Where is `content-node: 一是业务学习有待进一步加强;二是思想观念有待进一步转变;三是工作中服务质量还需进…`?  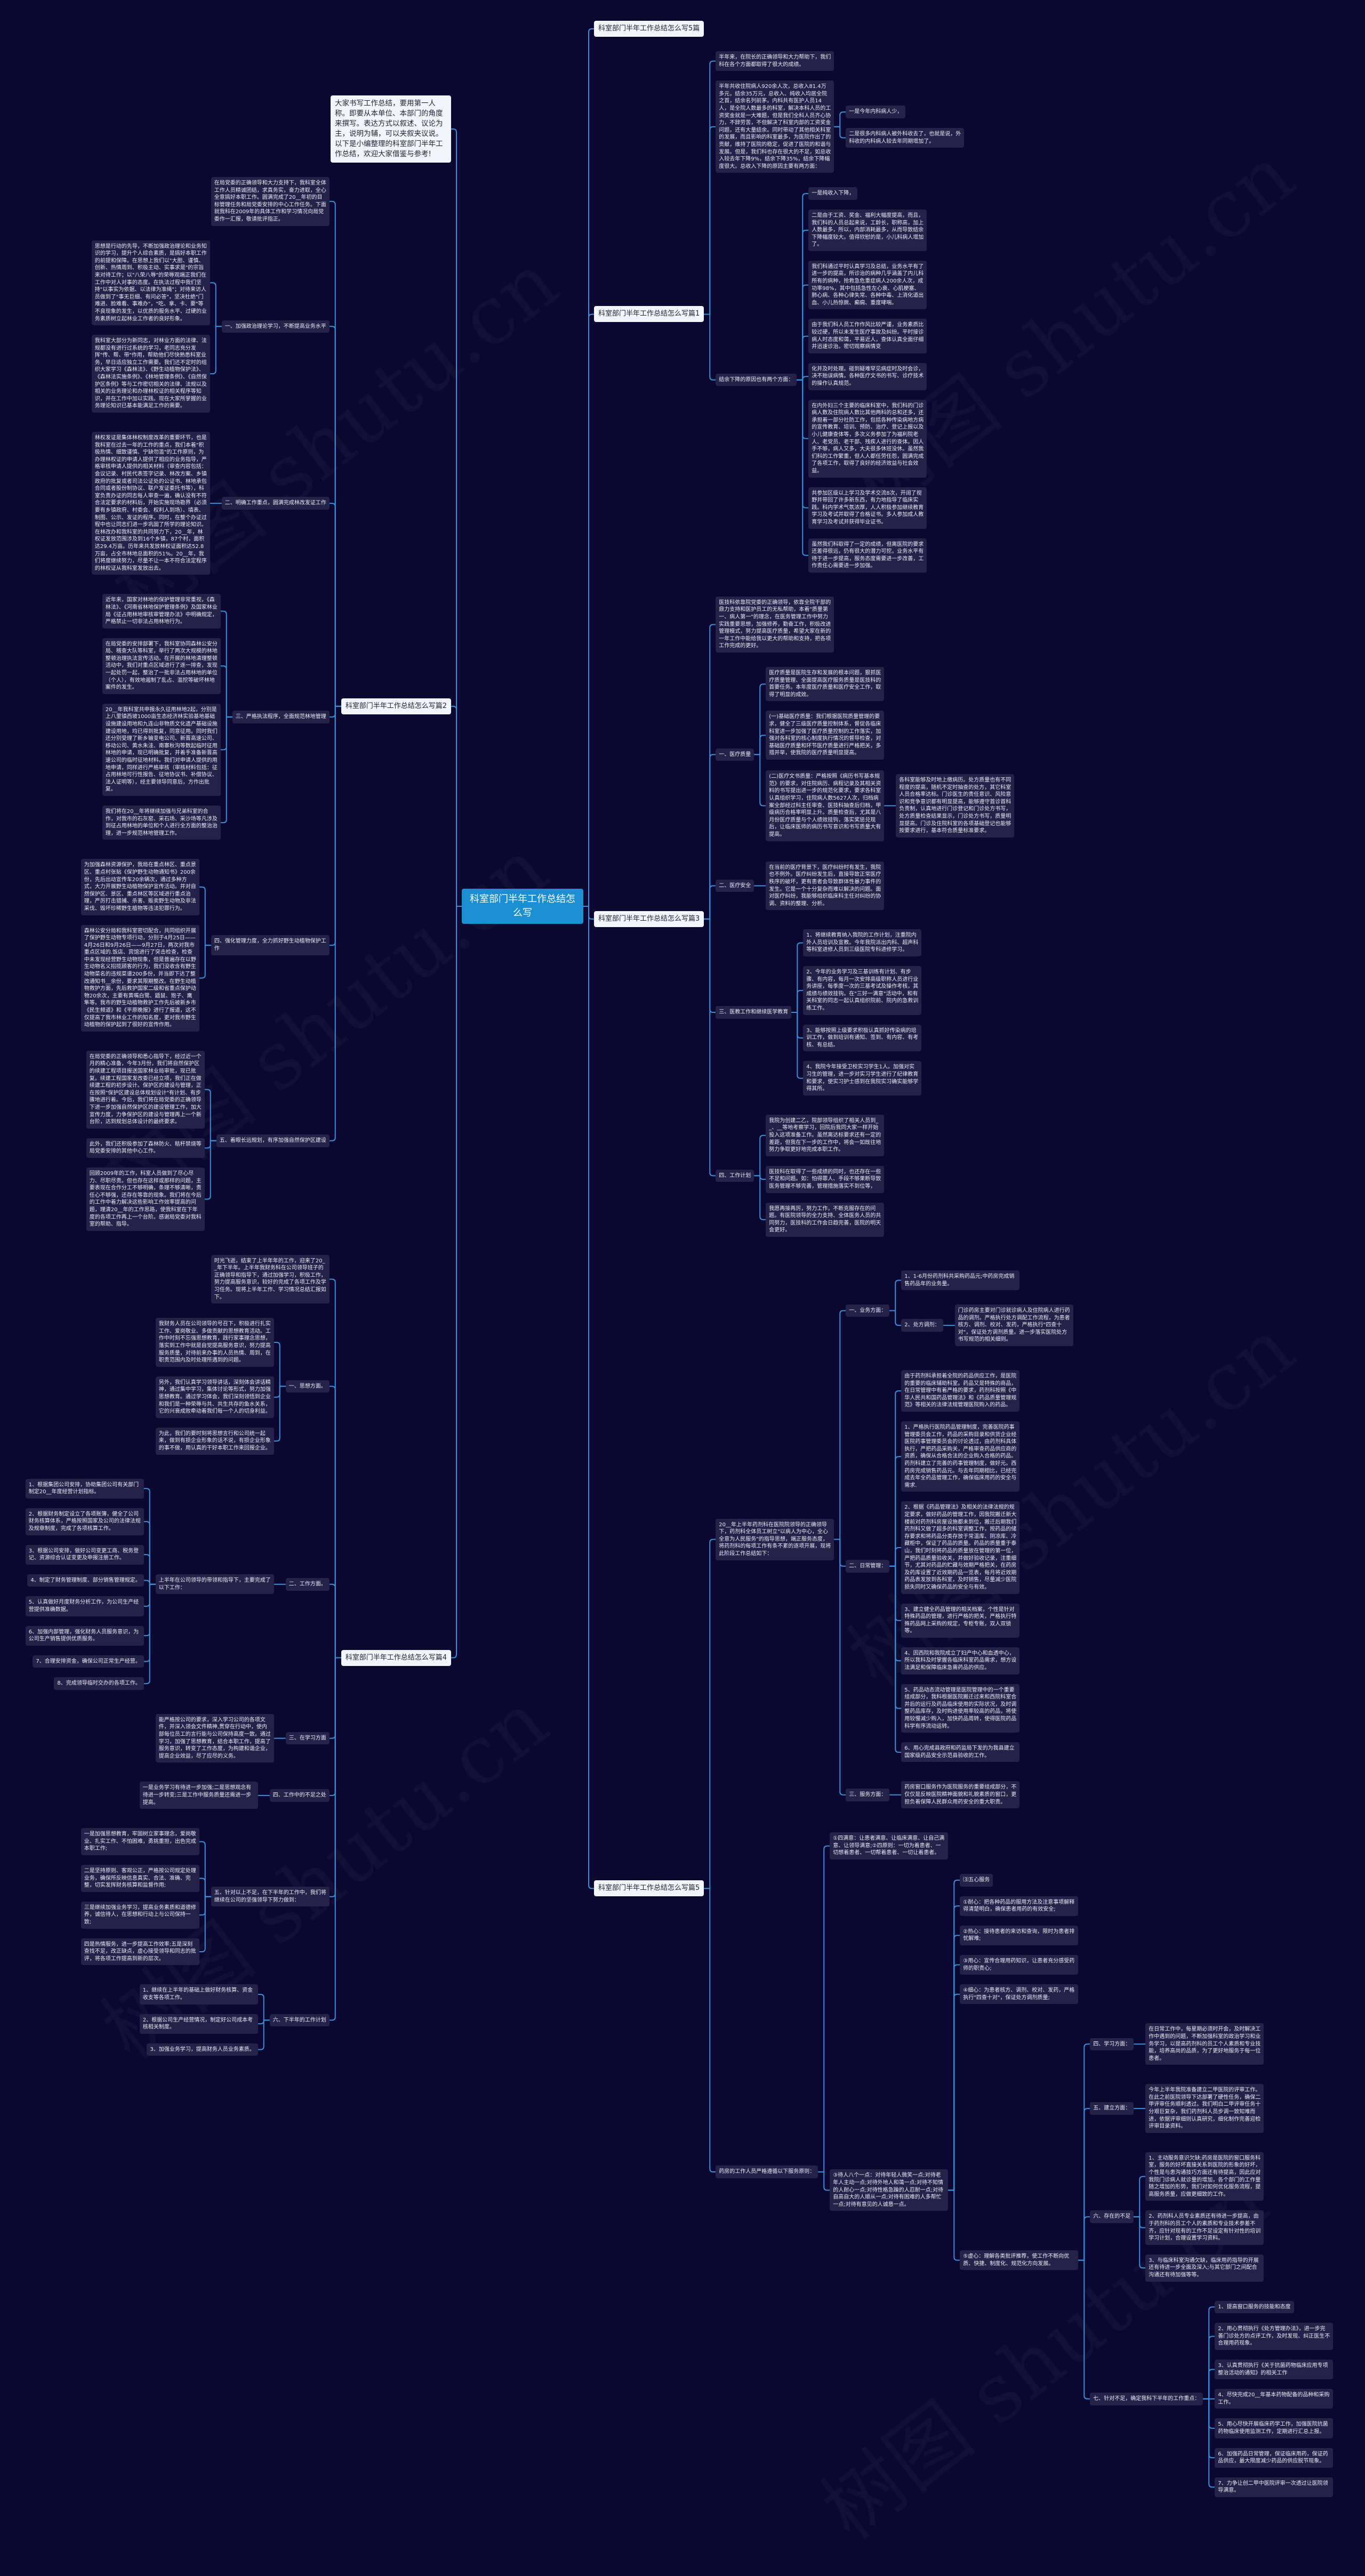 content-node: 一是业务学习有待进一步加强;二是思想观念有待进一步转变;三是工作中服务质量还需进… is located at coordinates (198, 1795).